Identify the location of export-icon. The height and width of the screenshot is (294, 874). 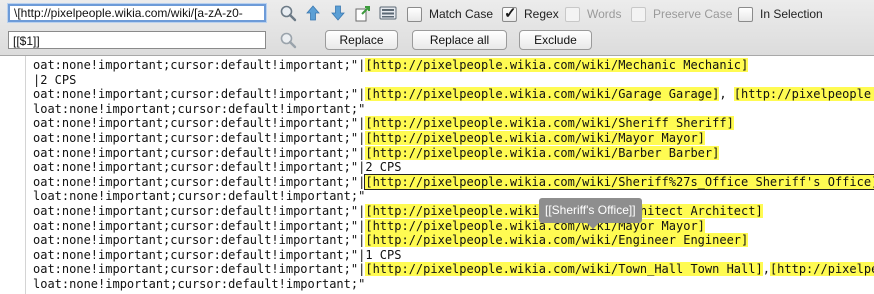
(363, 13).